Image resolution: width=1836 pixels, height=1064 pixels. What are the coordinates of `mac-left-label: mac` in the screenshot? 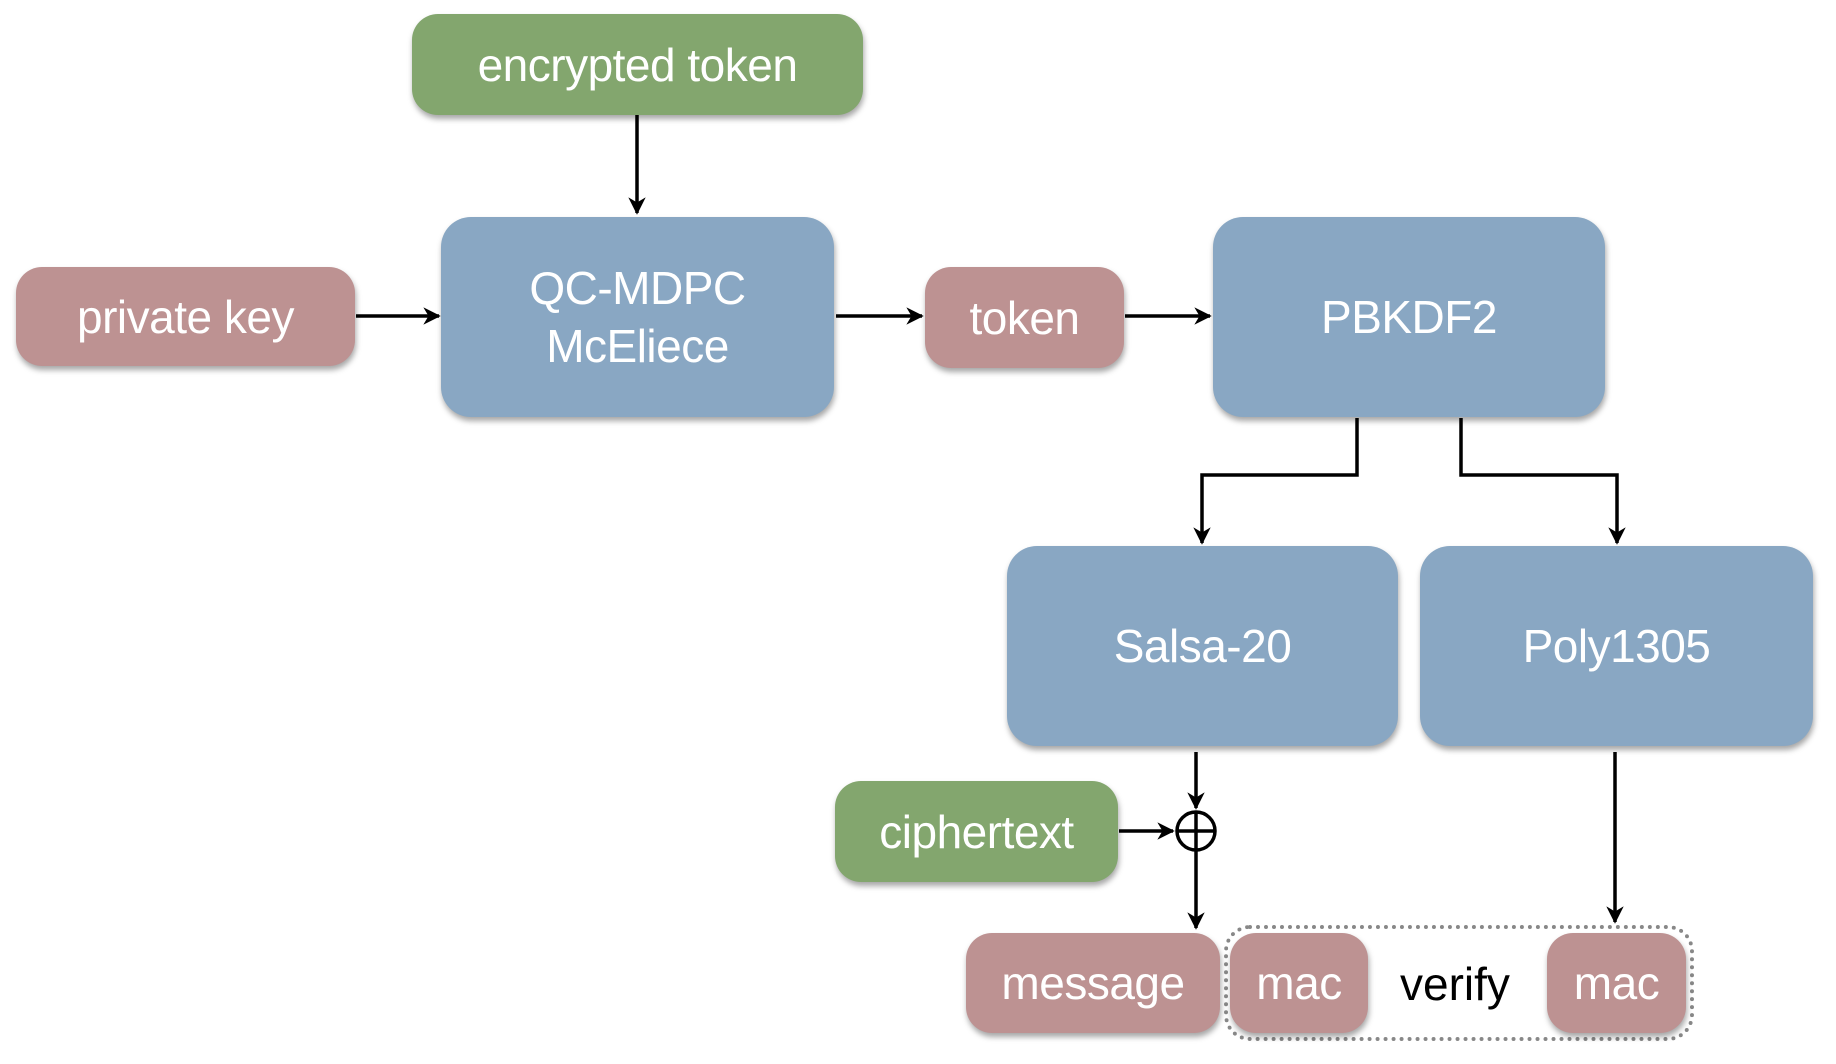 It's located at (1299, 983).